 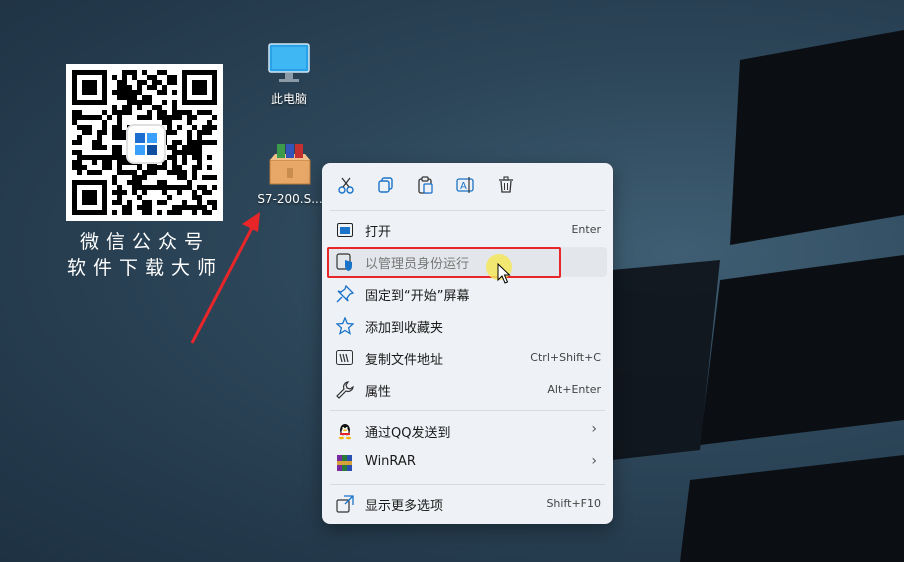 I want to click on paste-button, so click(x=425, y=187).